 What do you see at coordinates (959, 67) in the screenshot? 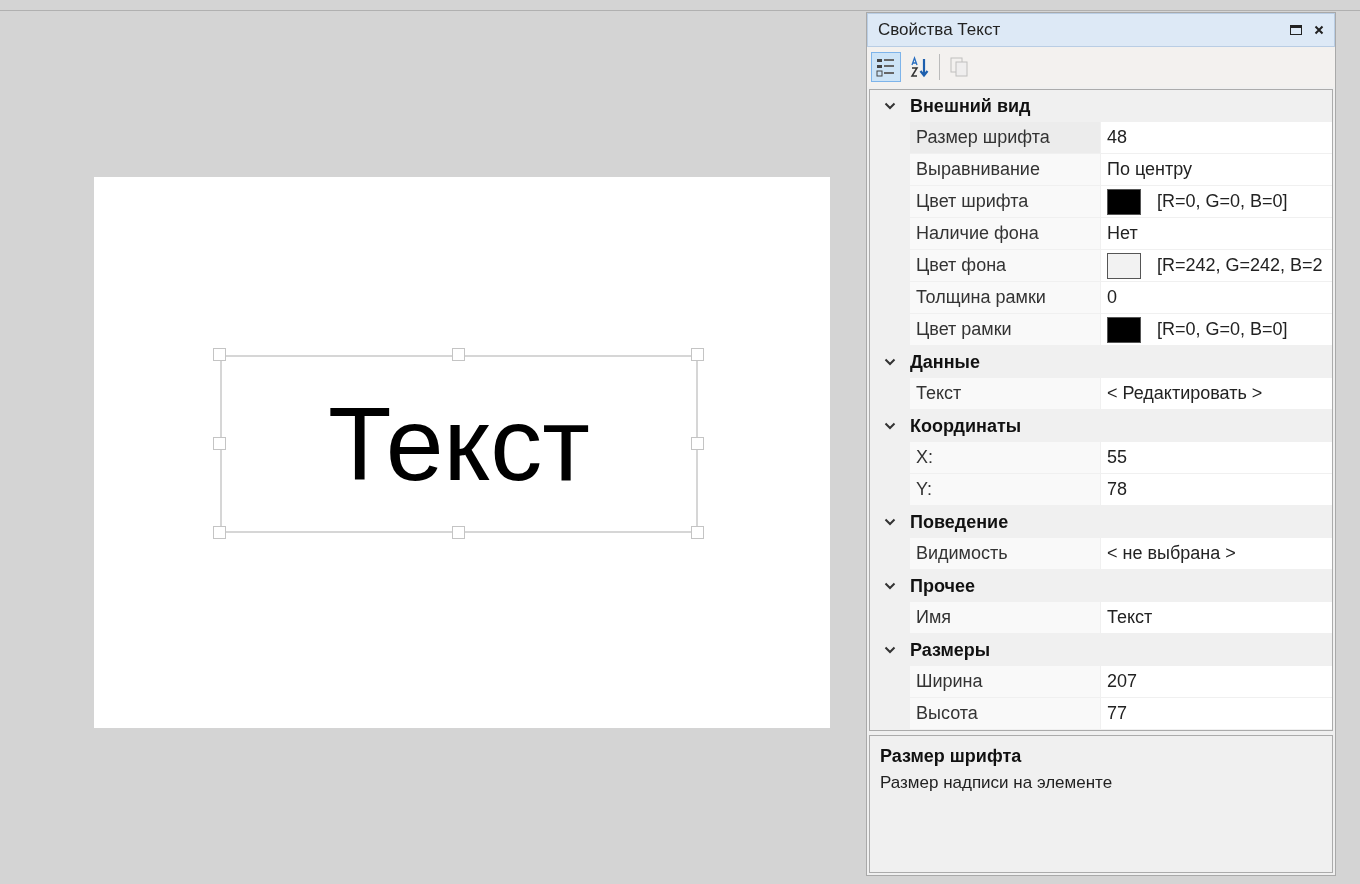
I see `pages-icon` at bounding box center [959, 67].